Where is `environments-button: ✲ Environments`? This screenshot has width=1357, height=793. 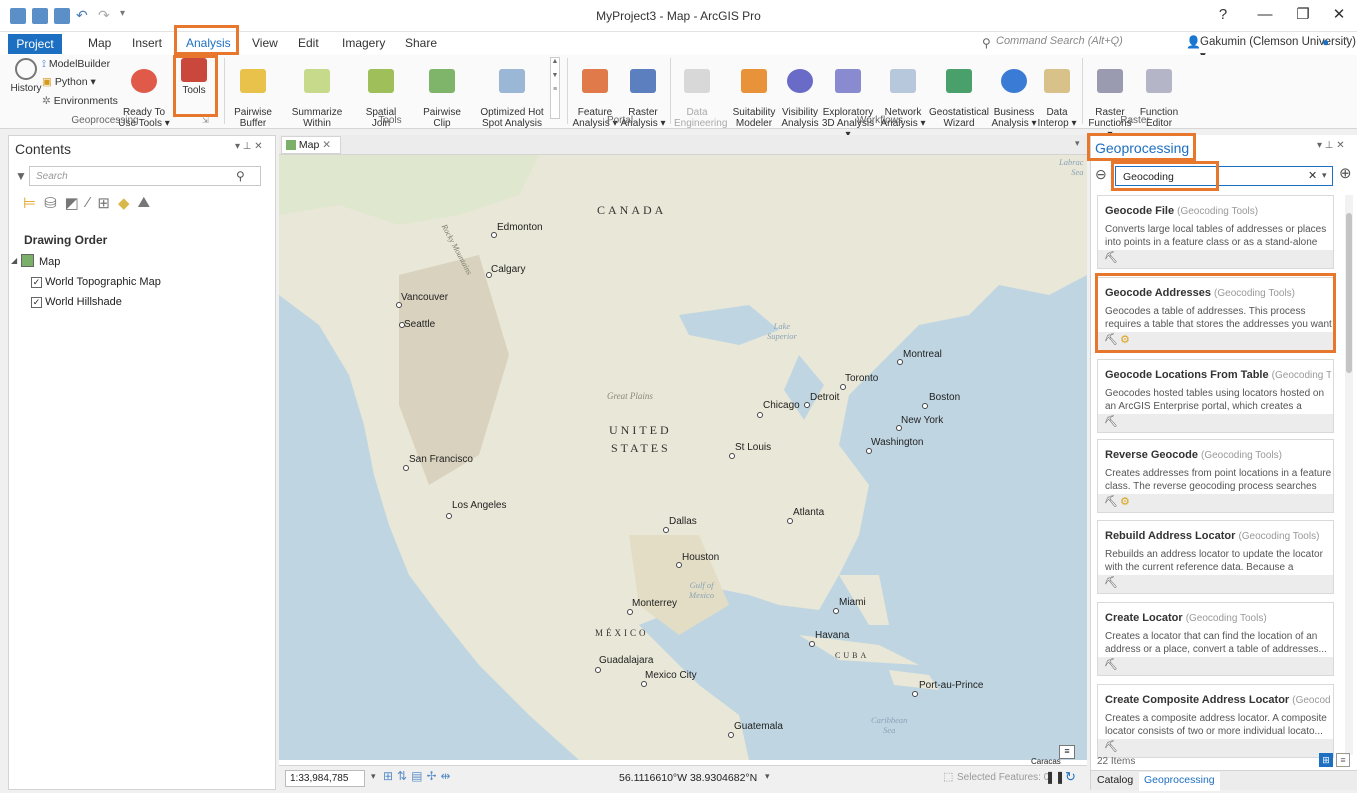 environments-button: ✲ Environments is located at coordinates (80, 101).